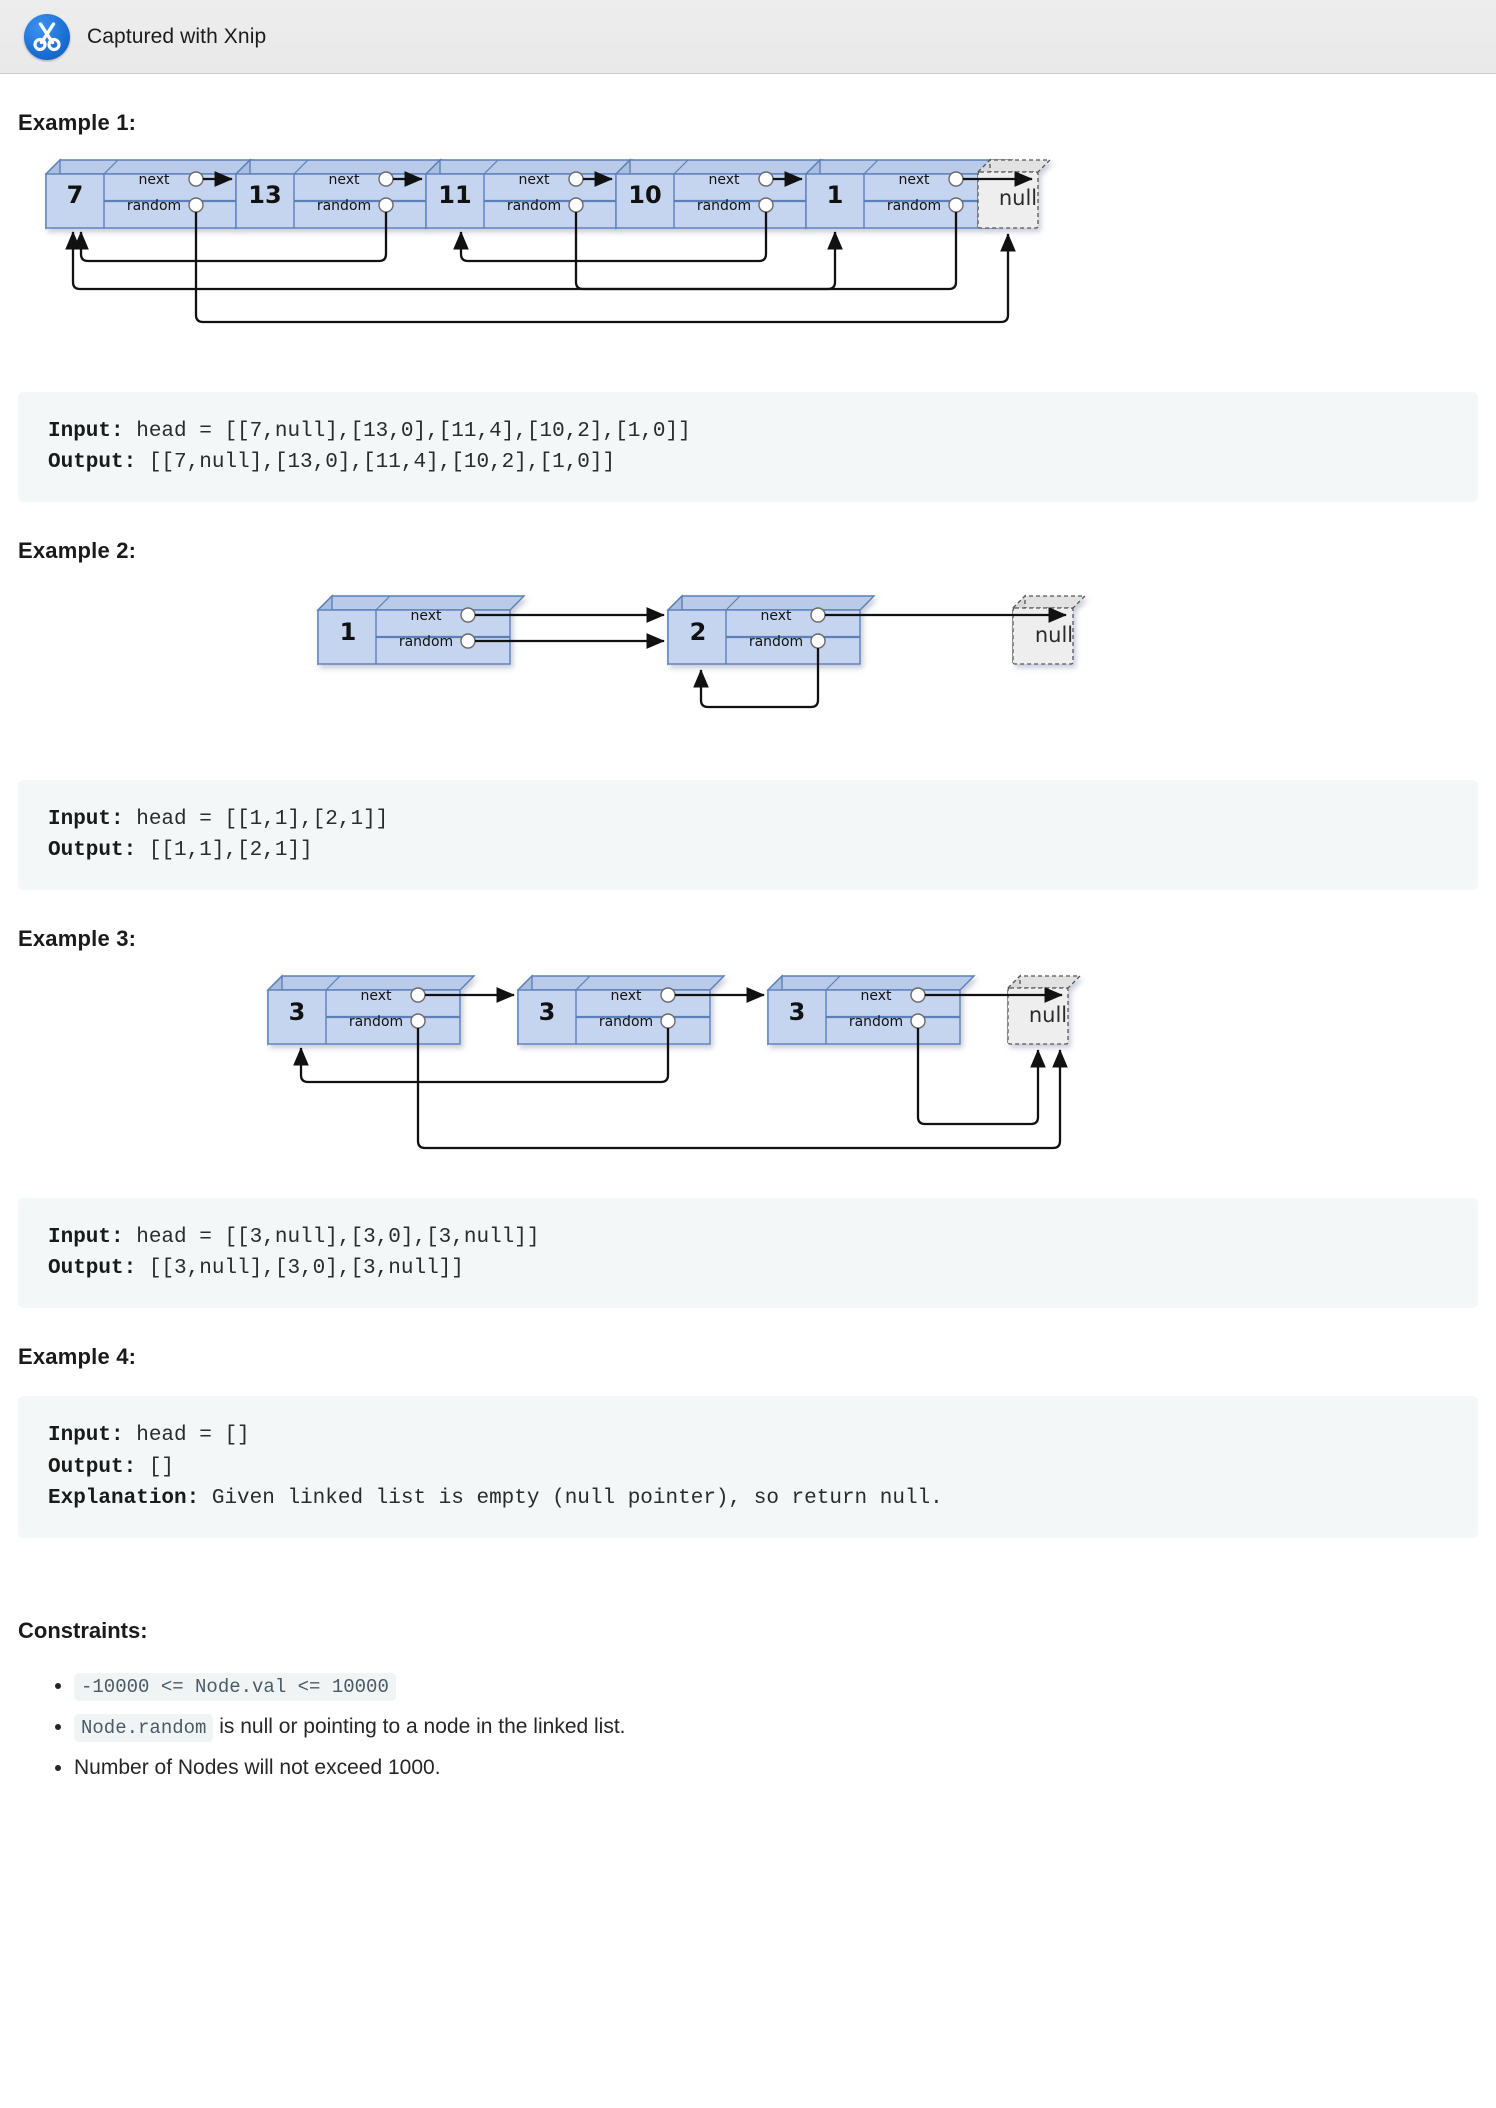 This screenshot has height=2108, width=1496. Describe the element at coordinates (77, 551) in the screenshot. I see `example-2-heading: Example 2:` at that location.